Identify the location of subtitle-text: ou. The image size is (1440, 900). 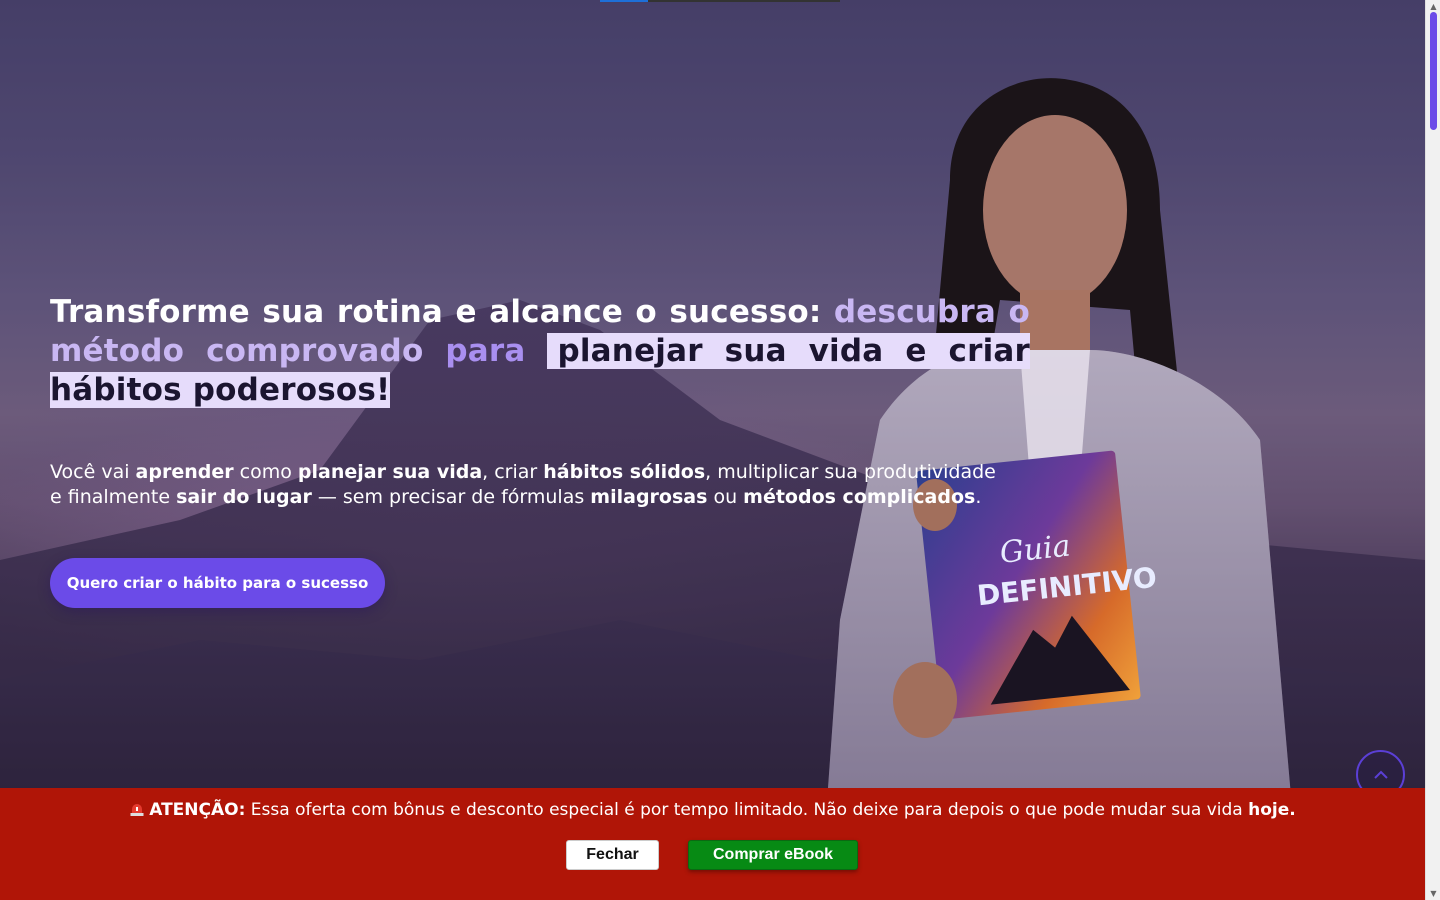
(725, 497).